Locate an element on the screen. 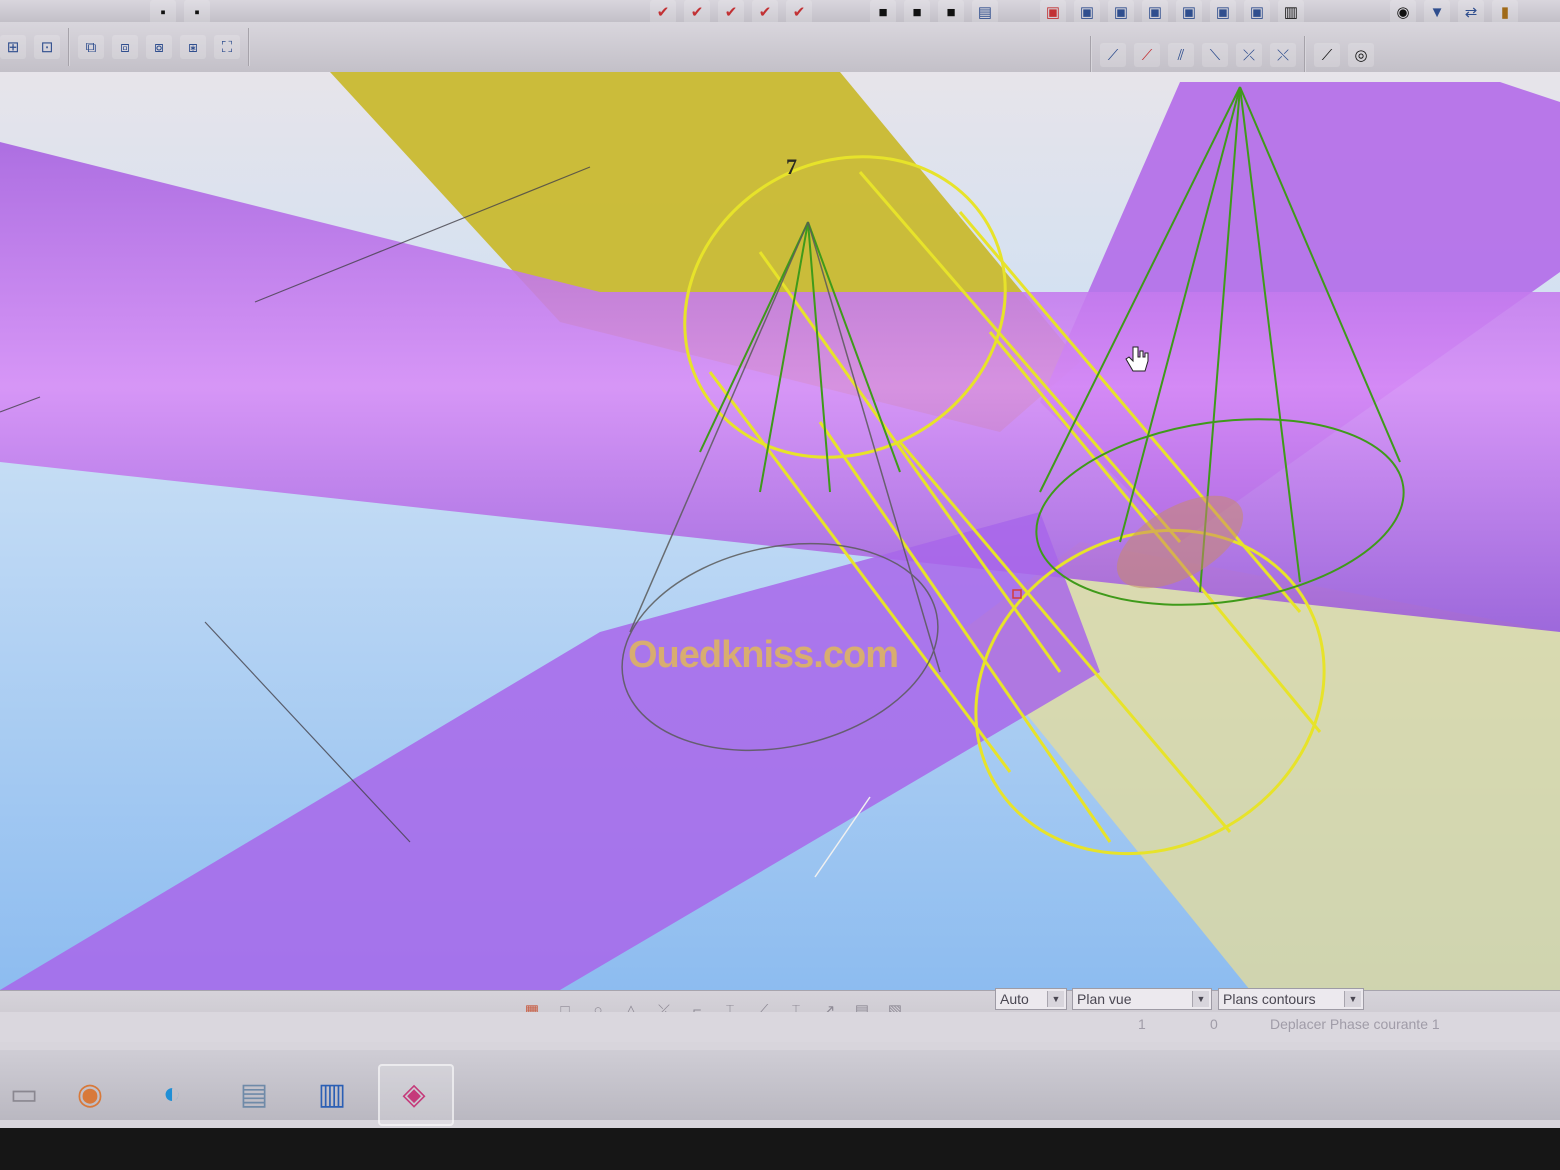 Image resolution: width=1560 pixels, height=1170 pixels. mode-combo-value: Auto is located at coordinates (1014, 999).